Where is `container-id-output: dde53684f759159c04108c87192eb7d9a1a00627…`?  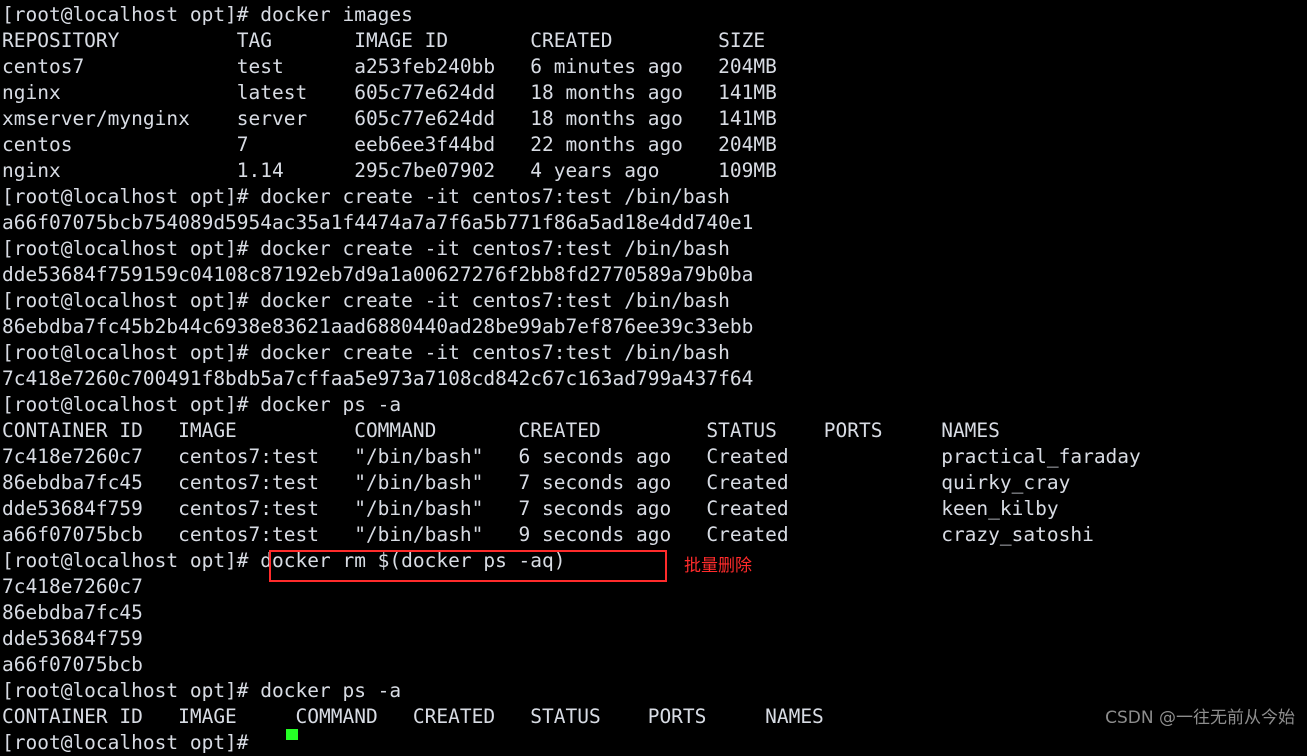
container-id-output: dde53684f759159c04108c87192eb7d9a1a00627… is located at coordinates (378, 274).